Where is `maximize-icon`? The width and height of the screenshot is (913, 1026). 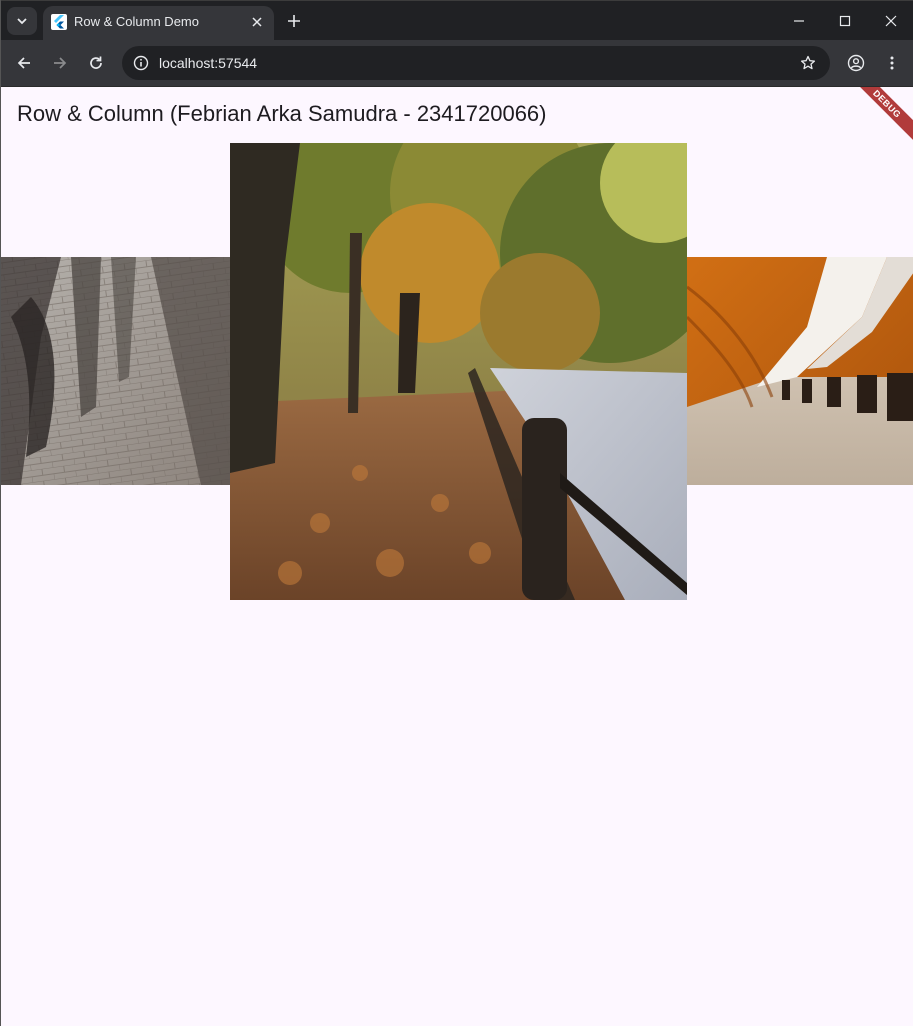 maximize-icon is located at coordinates (845, 21).